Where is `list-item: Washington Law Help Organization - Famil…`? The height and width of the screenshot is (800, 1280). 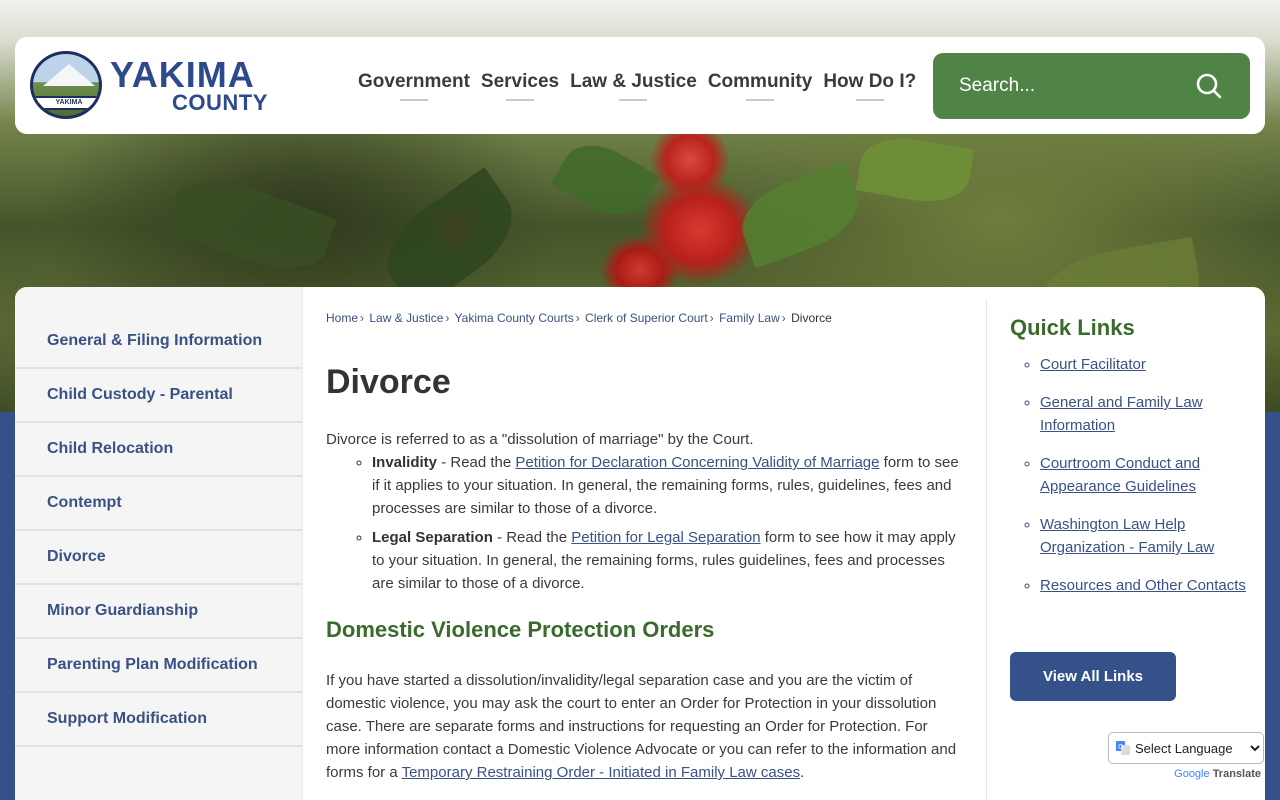
list-item: Washington Law Help Organization - Famil… is located at coordinates (1145, 536).